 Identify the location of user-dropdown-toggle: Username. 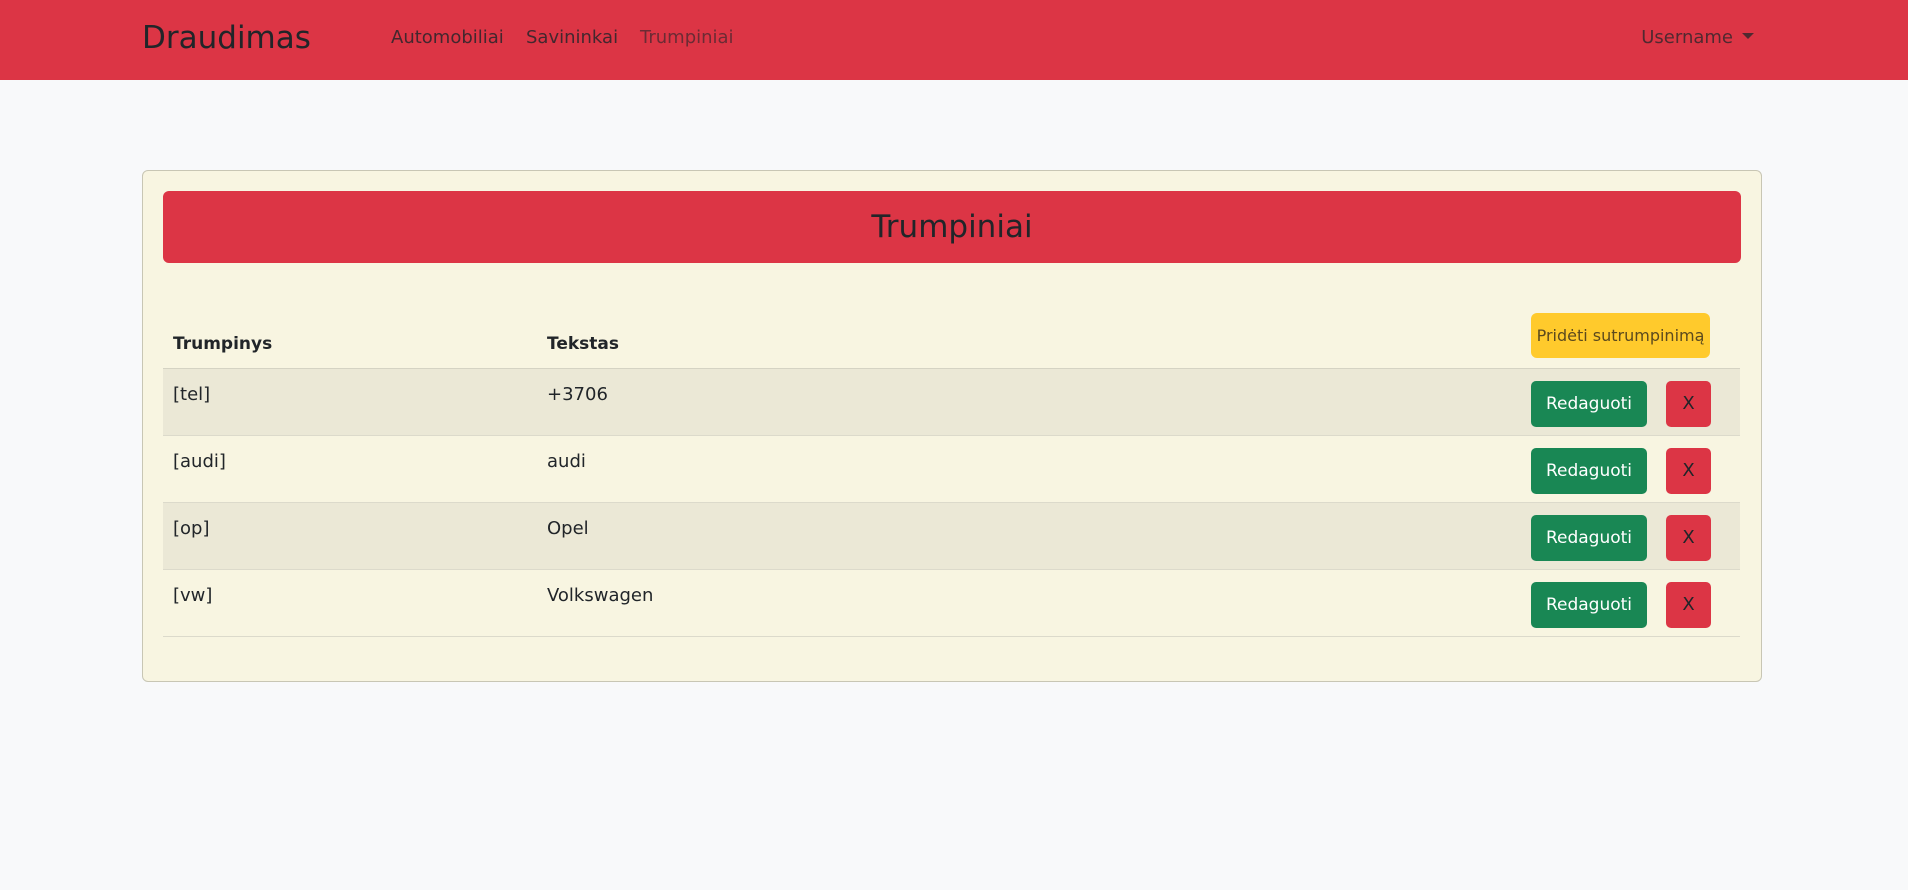
(1697, 38).